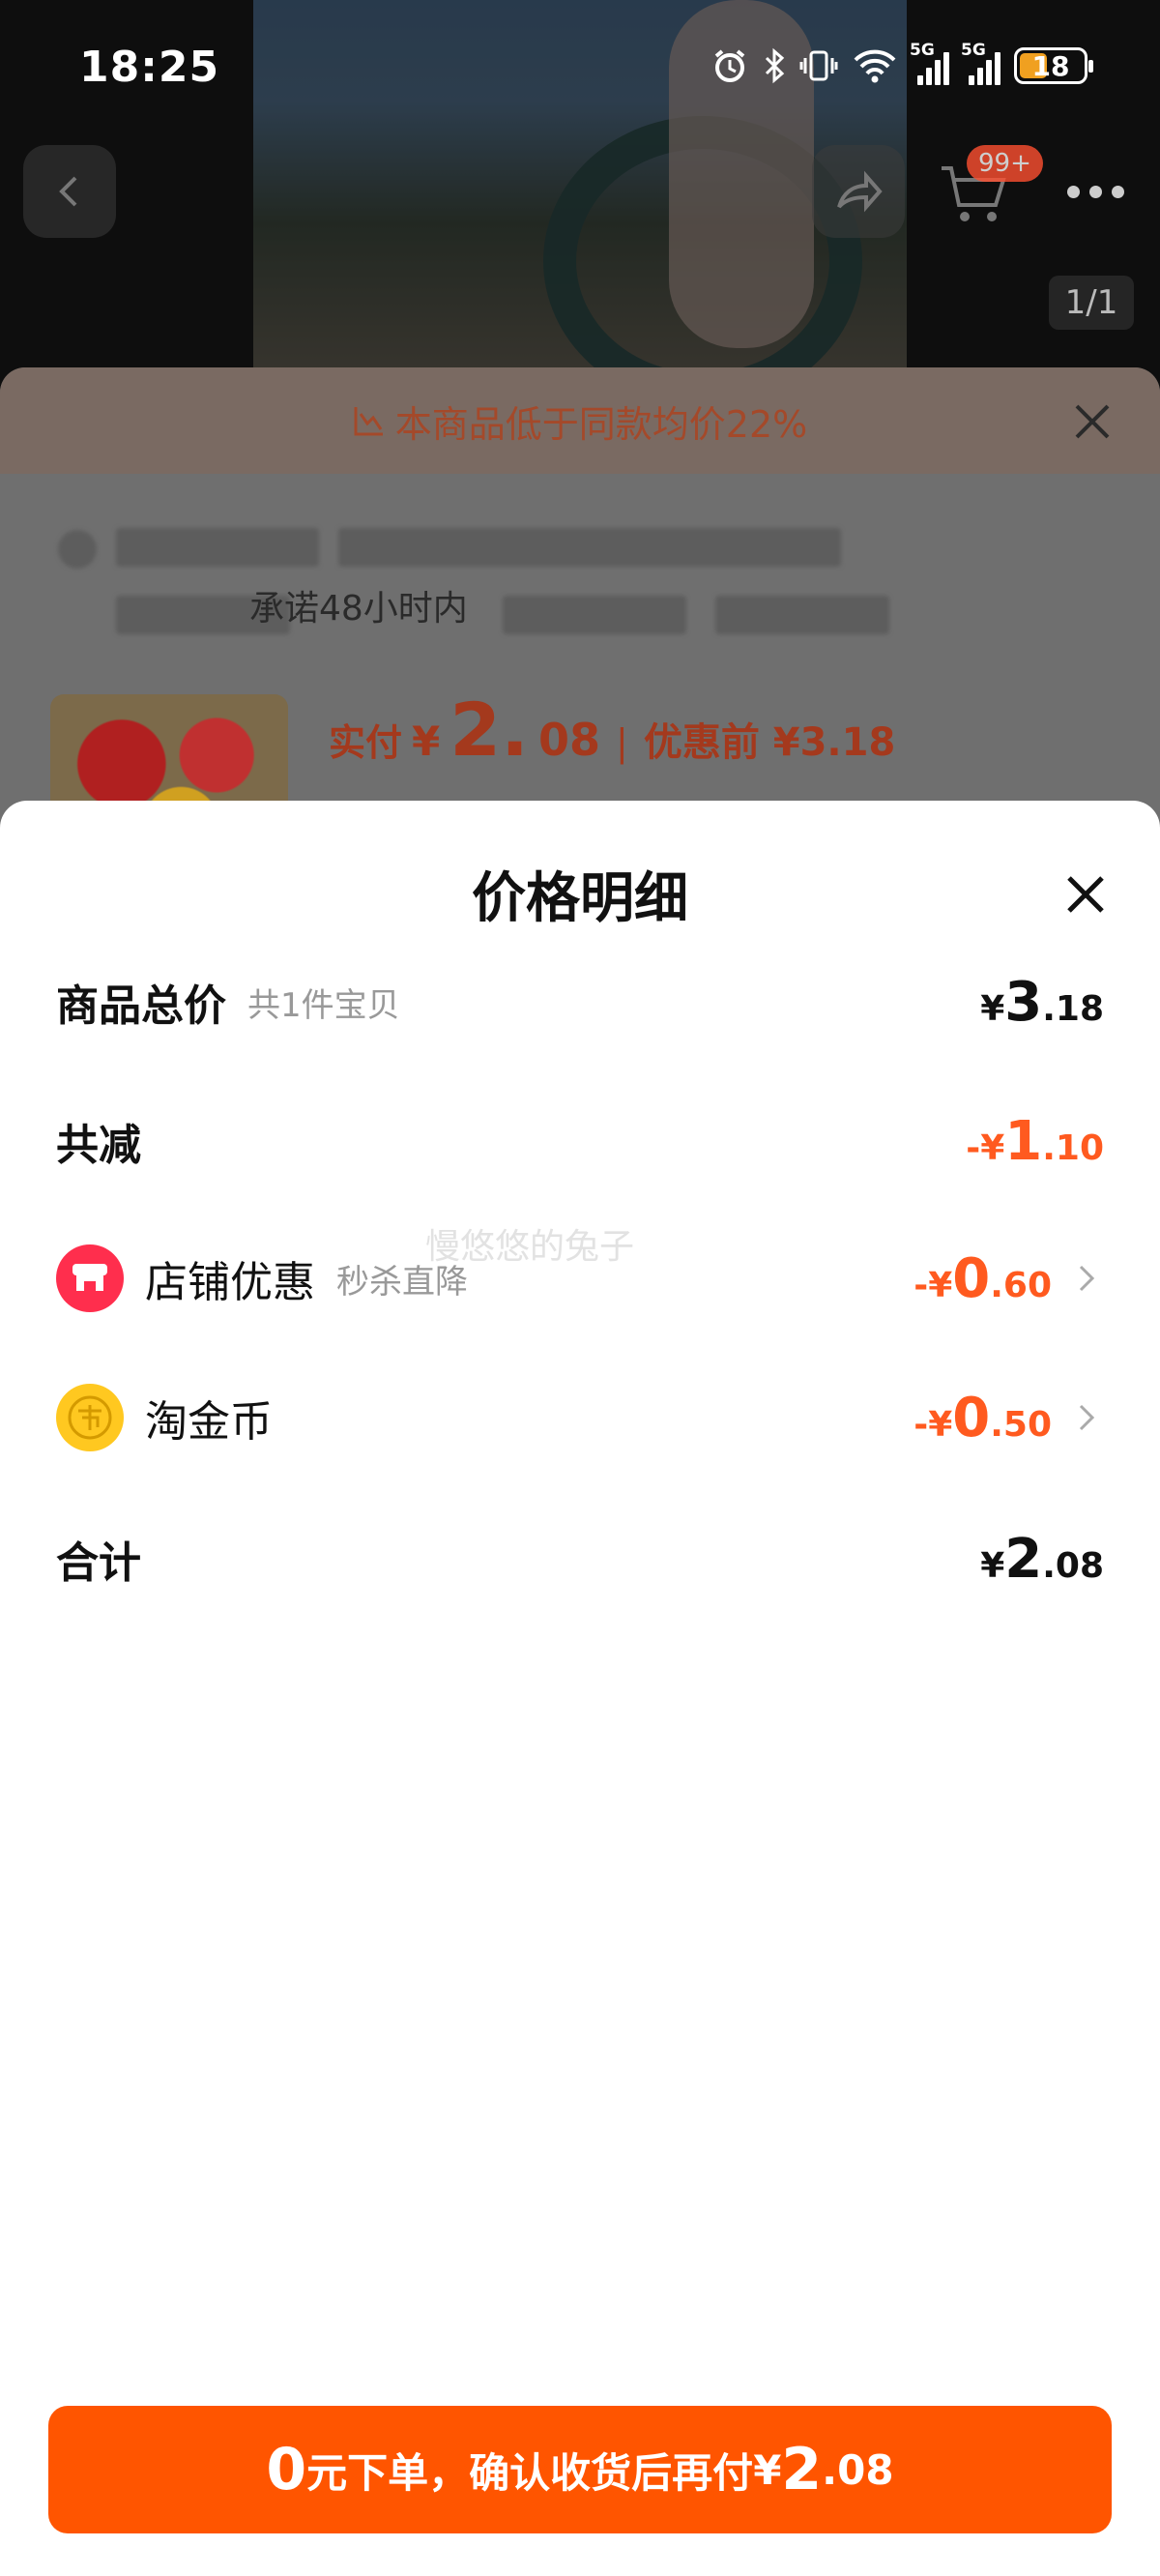 This screenshot has height=2576, width=1160. I want to click on row-sub: 秒杀直降, so click(402, 1282).